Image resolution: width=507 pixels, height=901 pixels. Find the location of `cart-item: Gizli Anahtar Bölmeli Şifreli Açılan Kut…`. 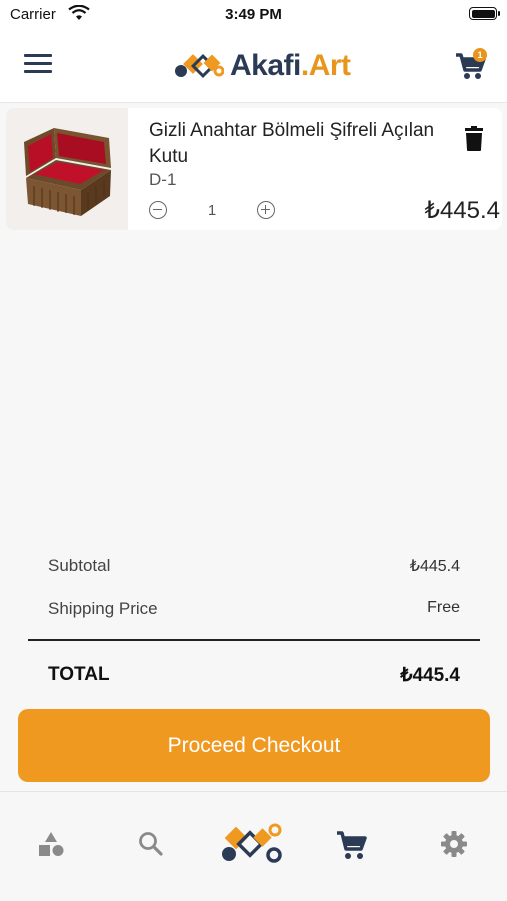

cart-item: Gizli Anahtar Bölmeli Şifreli Açılan Kut… is located at coordinates (254, 169).